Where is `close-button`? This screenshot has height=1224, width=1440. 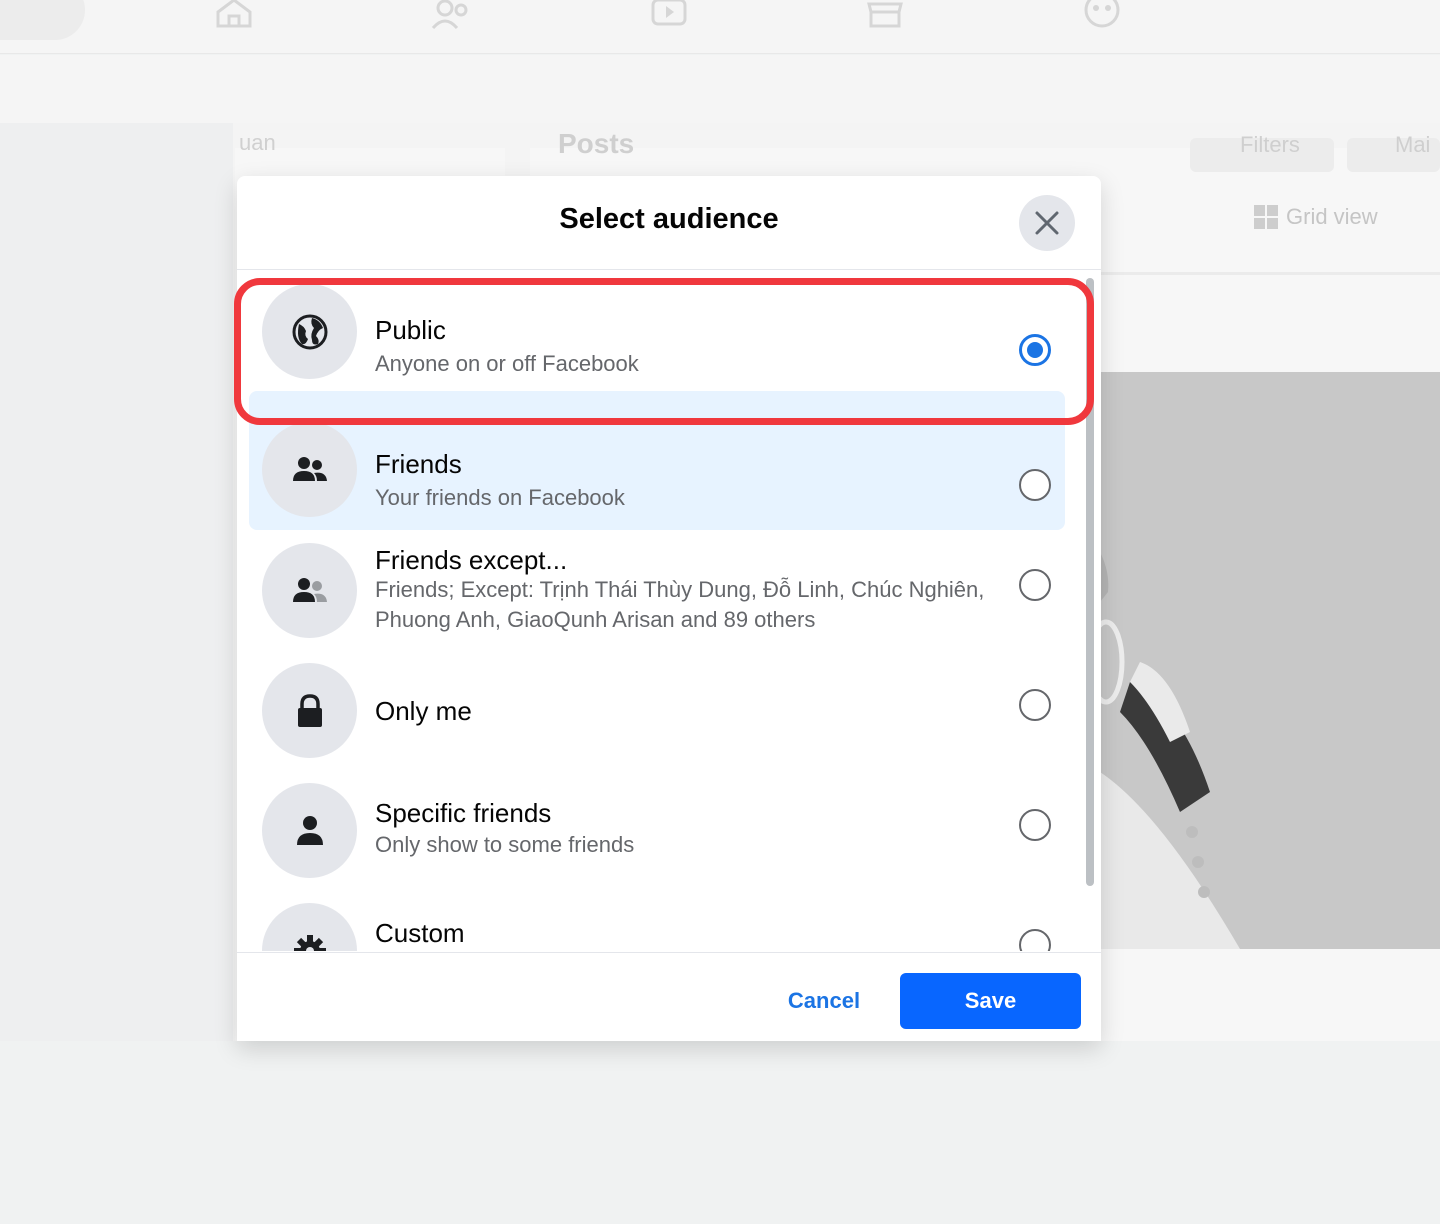 close-button is located at coordinates (1047, 223).